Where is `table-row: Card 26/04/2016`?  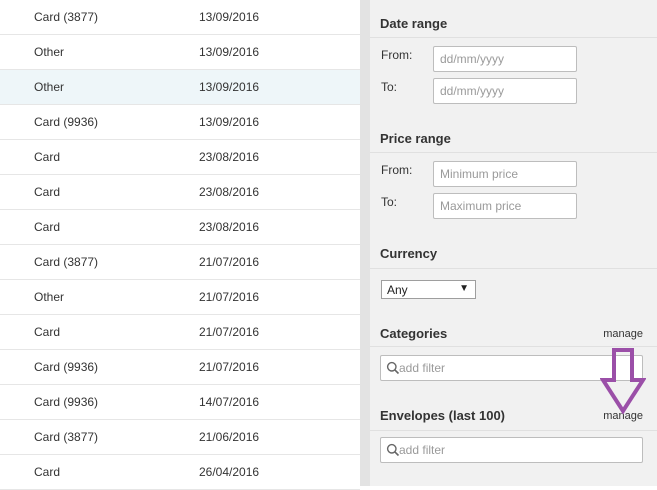 table-row: Card 26/04/2016 is located at coordinates (180, 472).